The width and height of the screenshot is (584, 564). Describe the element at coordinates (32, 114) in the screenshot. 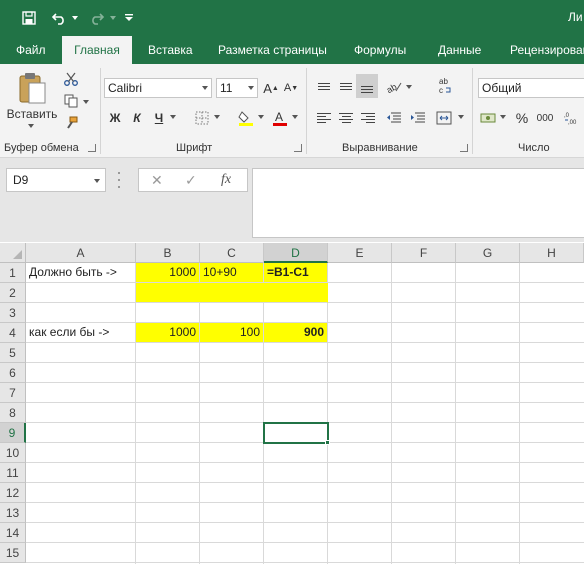

I see `paste-button: Вставить` at that location.